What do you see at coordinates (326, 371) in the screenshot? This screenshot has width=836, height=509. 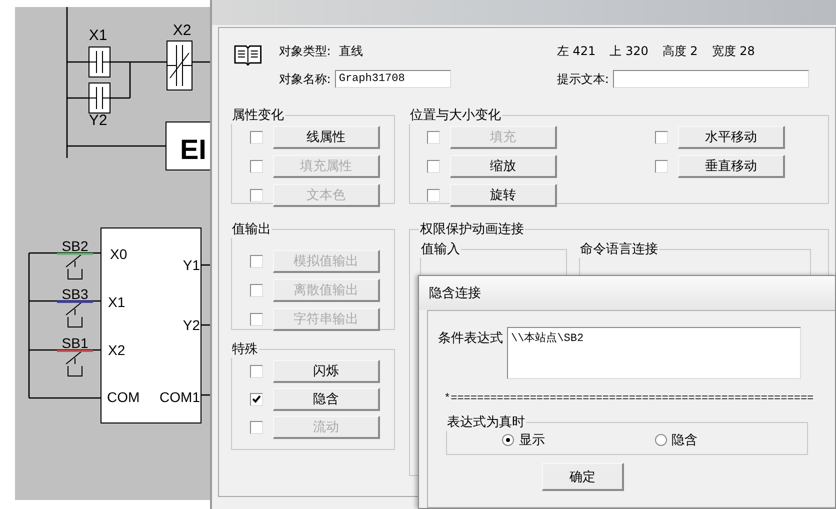 I see `option-button: 闪烁` at bounding box center [326, 371].